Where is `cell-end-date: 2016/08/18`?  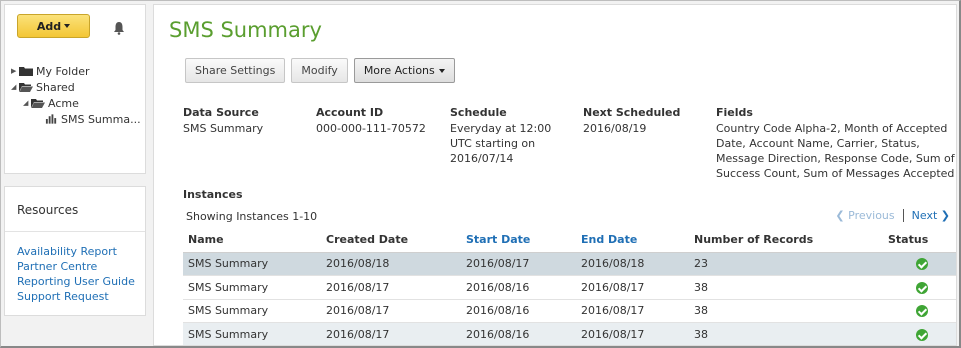
cell-end-date: 2016/08/18 is located at coordinates (632, 264).